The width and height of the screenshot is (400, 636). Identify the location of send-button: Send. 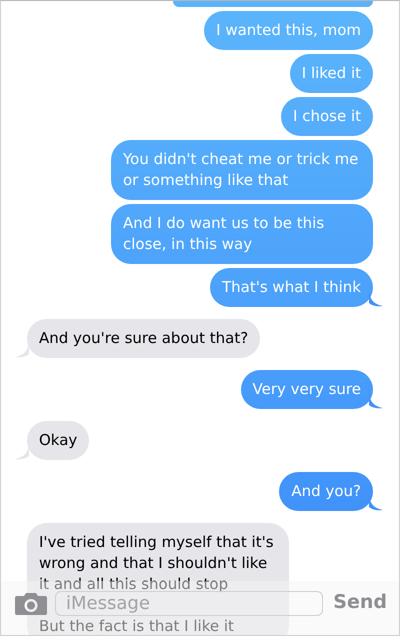
(360, 602).